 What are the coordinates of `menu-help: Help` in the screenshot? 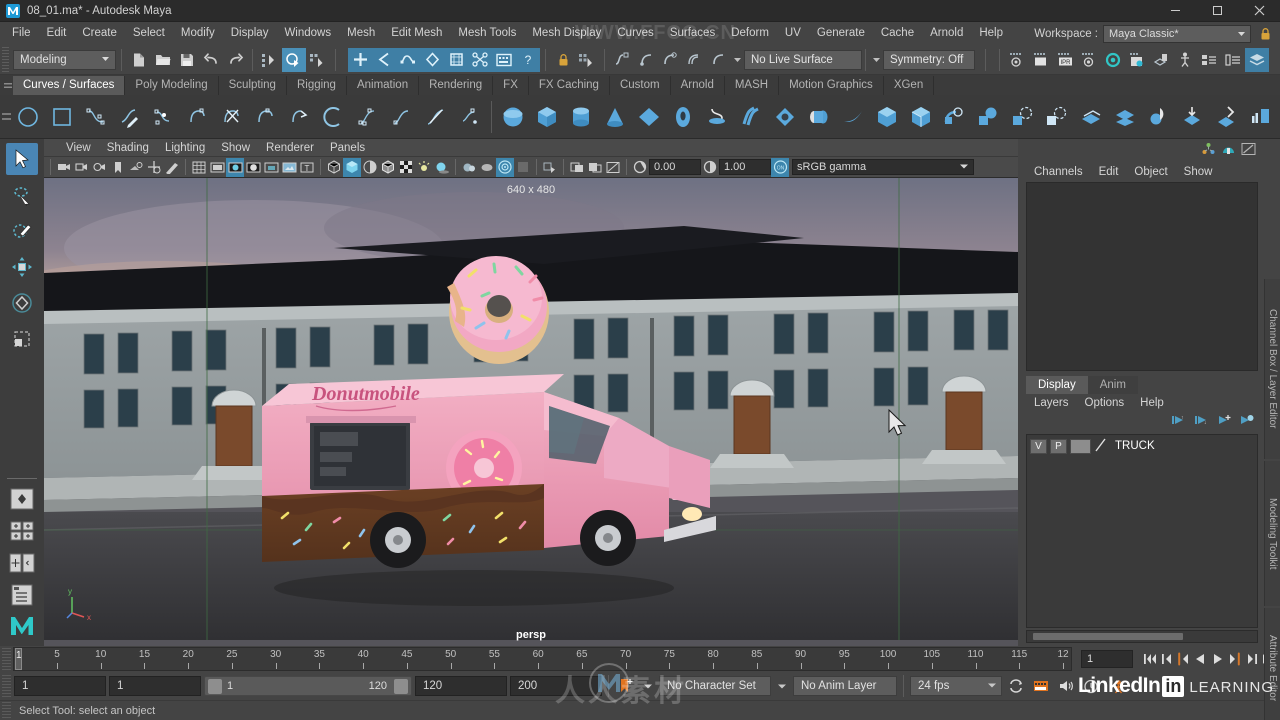 It's located at (991, 33).